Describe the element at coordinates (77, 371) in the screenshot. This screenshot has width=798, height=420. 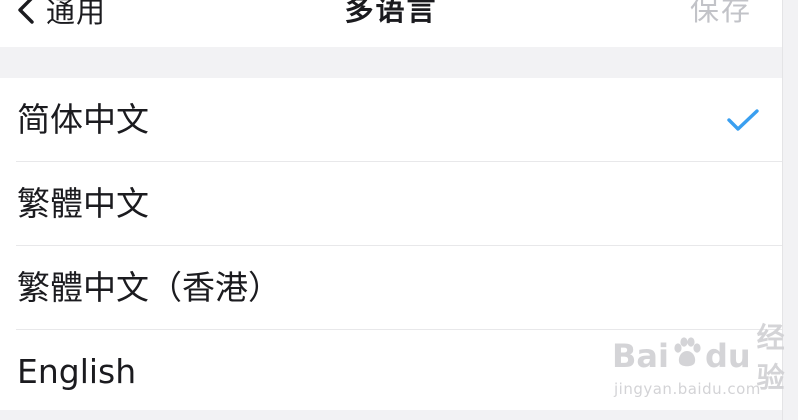
I see `language-label: English` at that location.